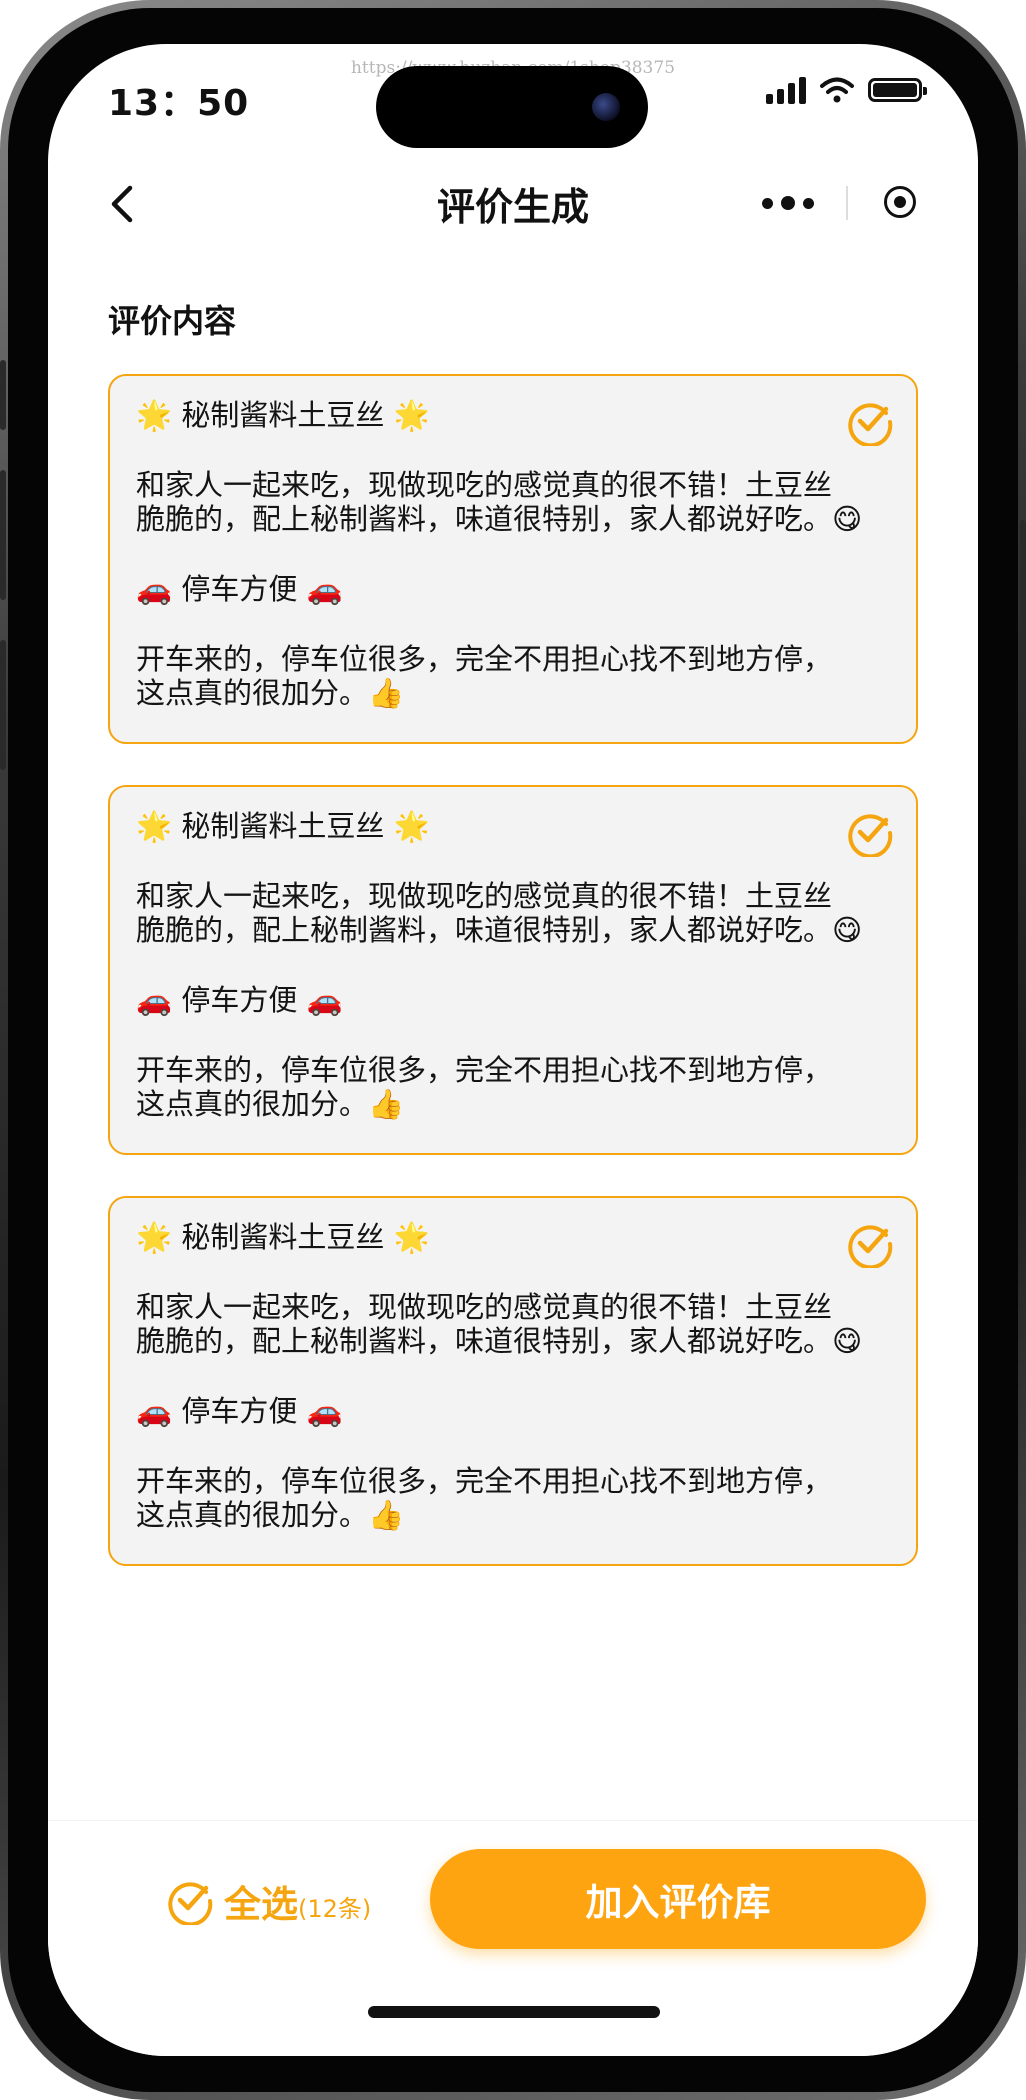 Image resolution: width=1026 pixels, height=2100 pixels. What do you see at coordinates (847, 203) in the screenshot?
I see `capsule-divider` at bounding box center [847, 203].